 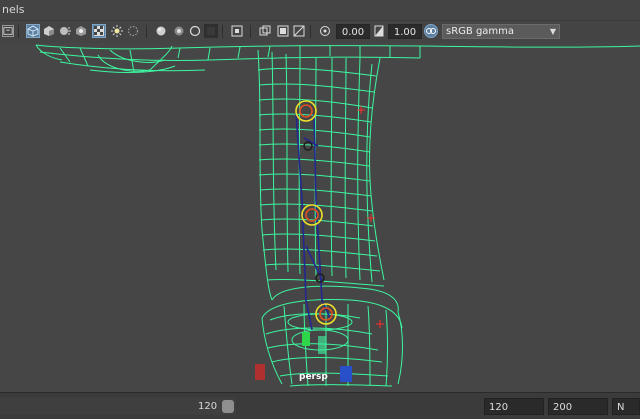 I want to click on xray-joints-icon, so click(x=179, y=31).